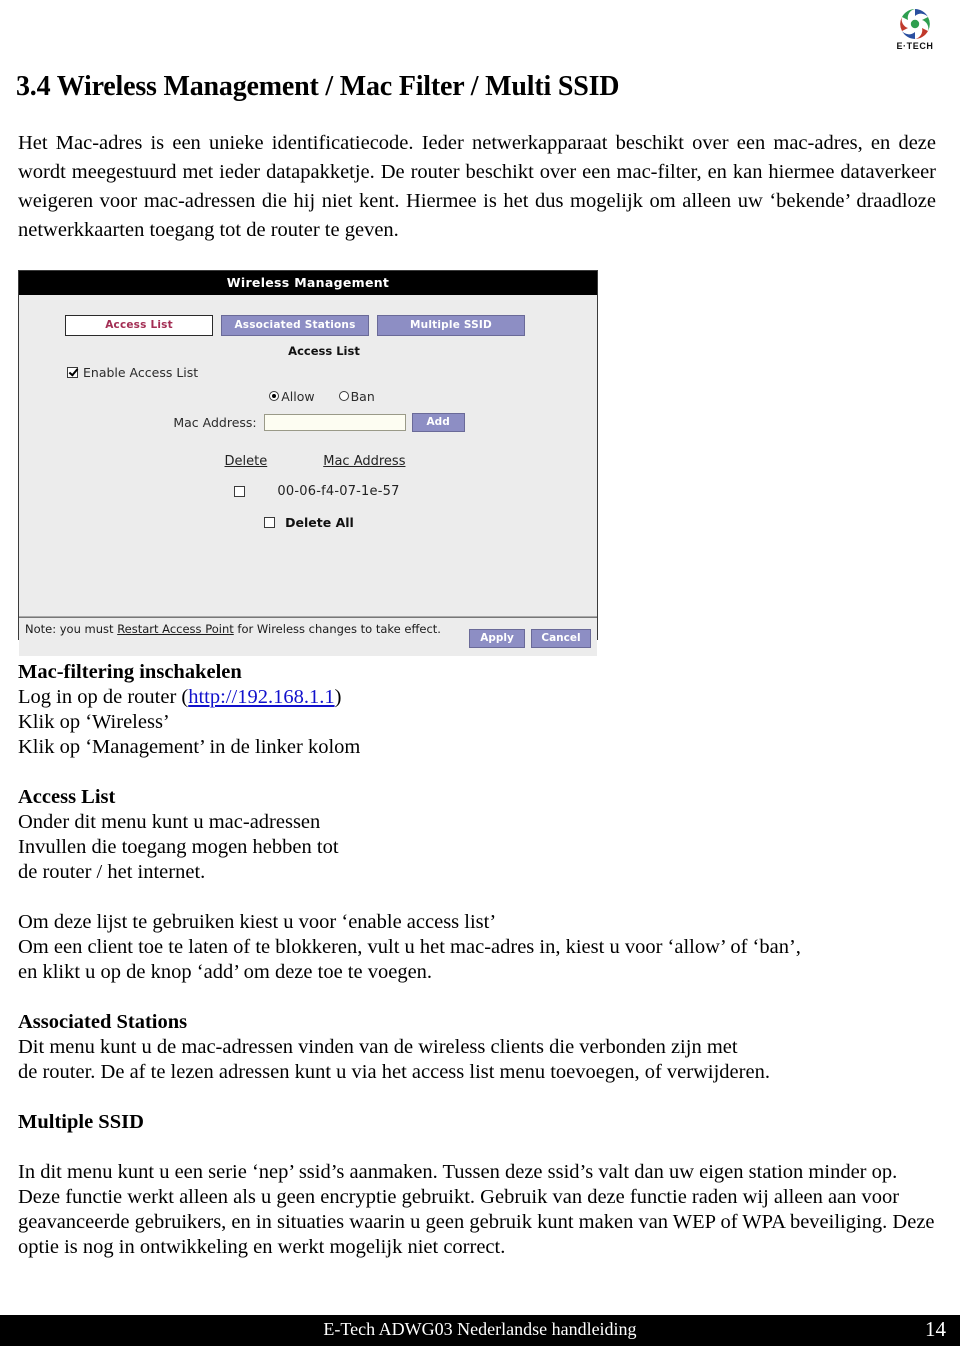 The width and height of the screenshot is (960, 1346). I want to click on delete-all-checkbox, so click(270, 522).